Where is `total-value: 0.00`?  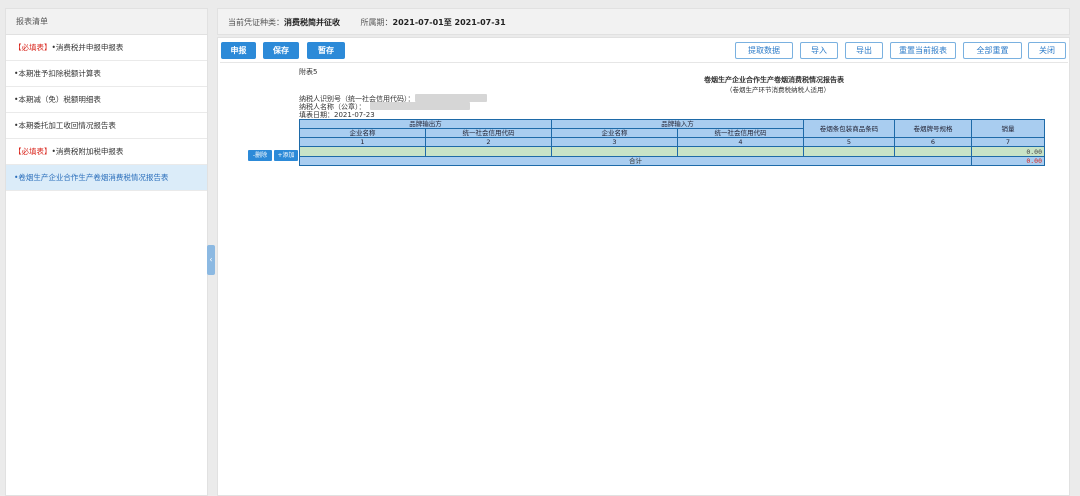
total-value: 0.00 is located at coordinates (1008, 161).